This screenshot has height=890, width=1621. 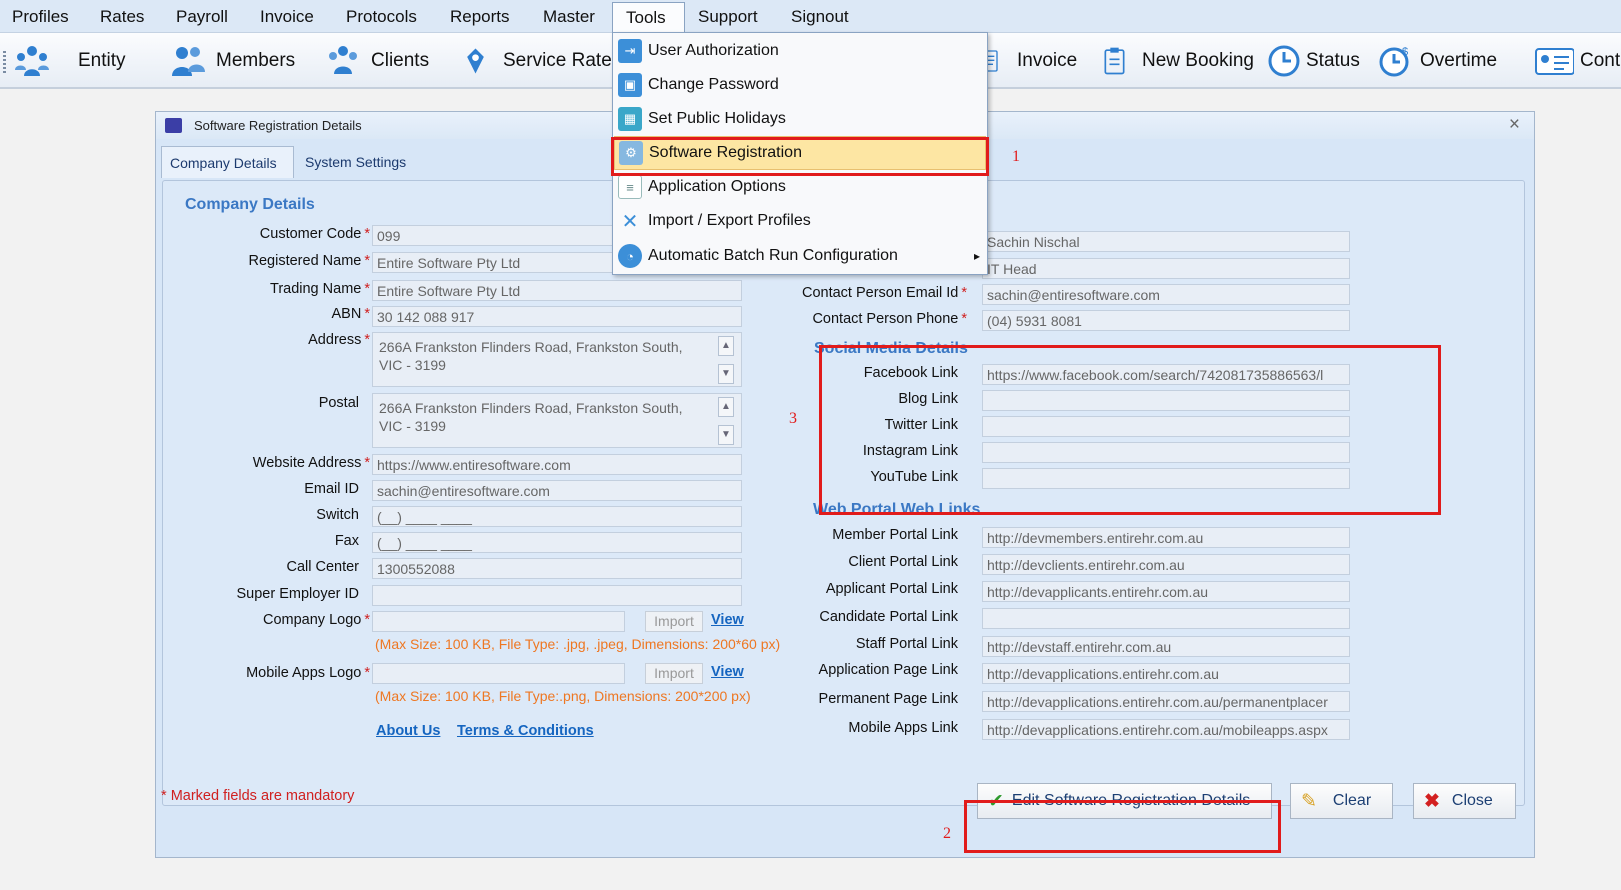 I want to click on menu-payroll: Payroll, so click(x=202, y=17).